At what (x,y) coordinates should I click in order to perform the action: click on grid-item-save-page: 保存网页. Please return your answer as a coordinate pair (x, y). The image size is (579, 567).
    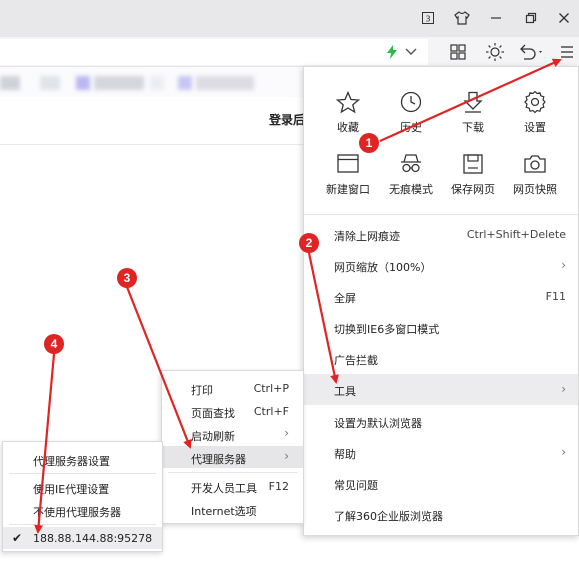
    Looking at the image, I should click on (473, 175).